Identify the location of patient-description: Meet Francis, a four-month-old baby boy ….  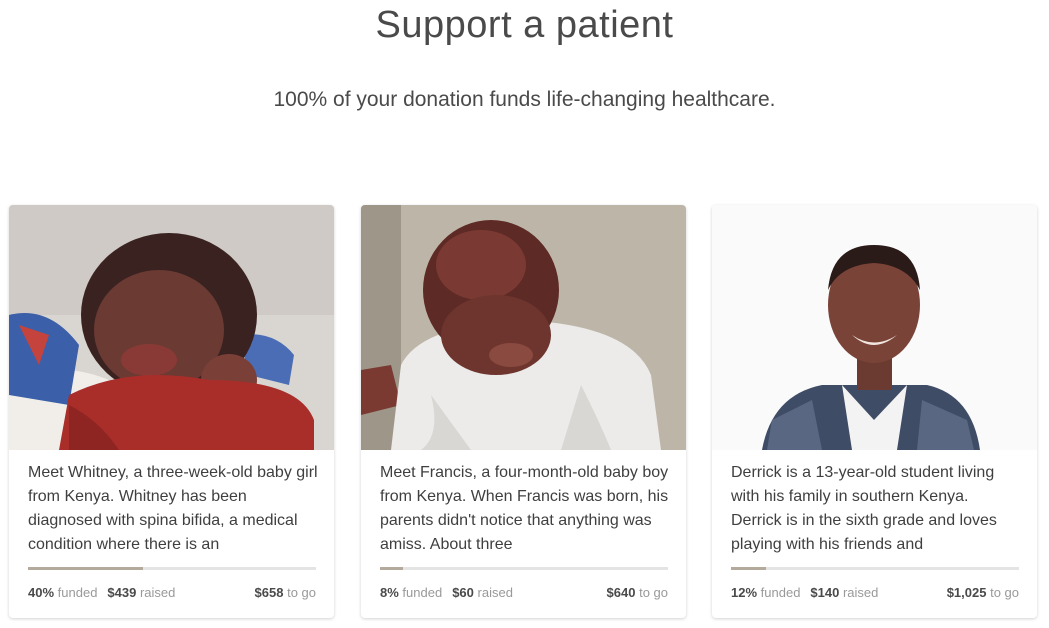
(524, 508).